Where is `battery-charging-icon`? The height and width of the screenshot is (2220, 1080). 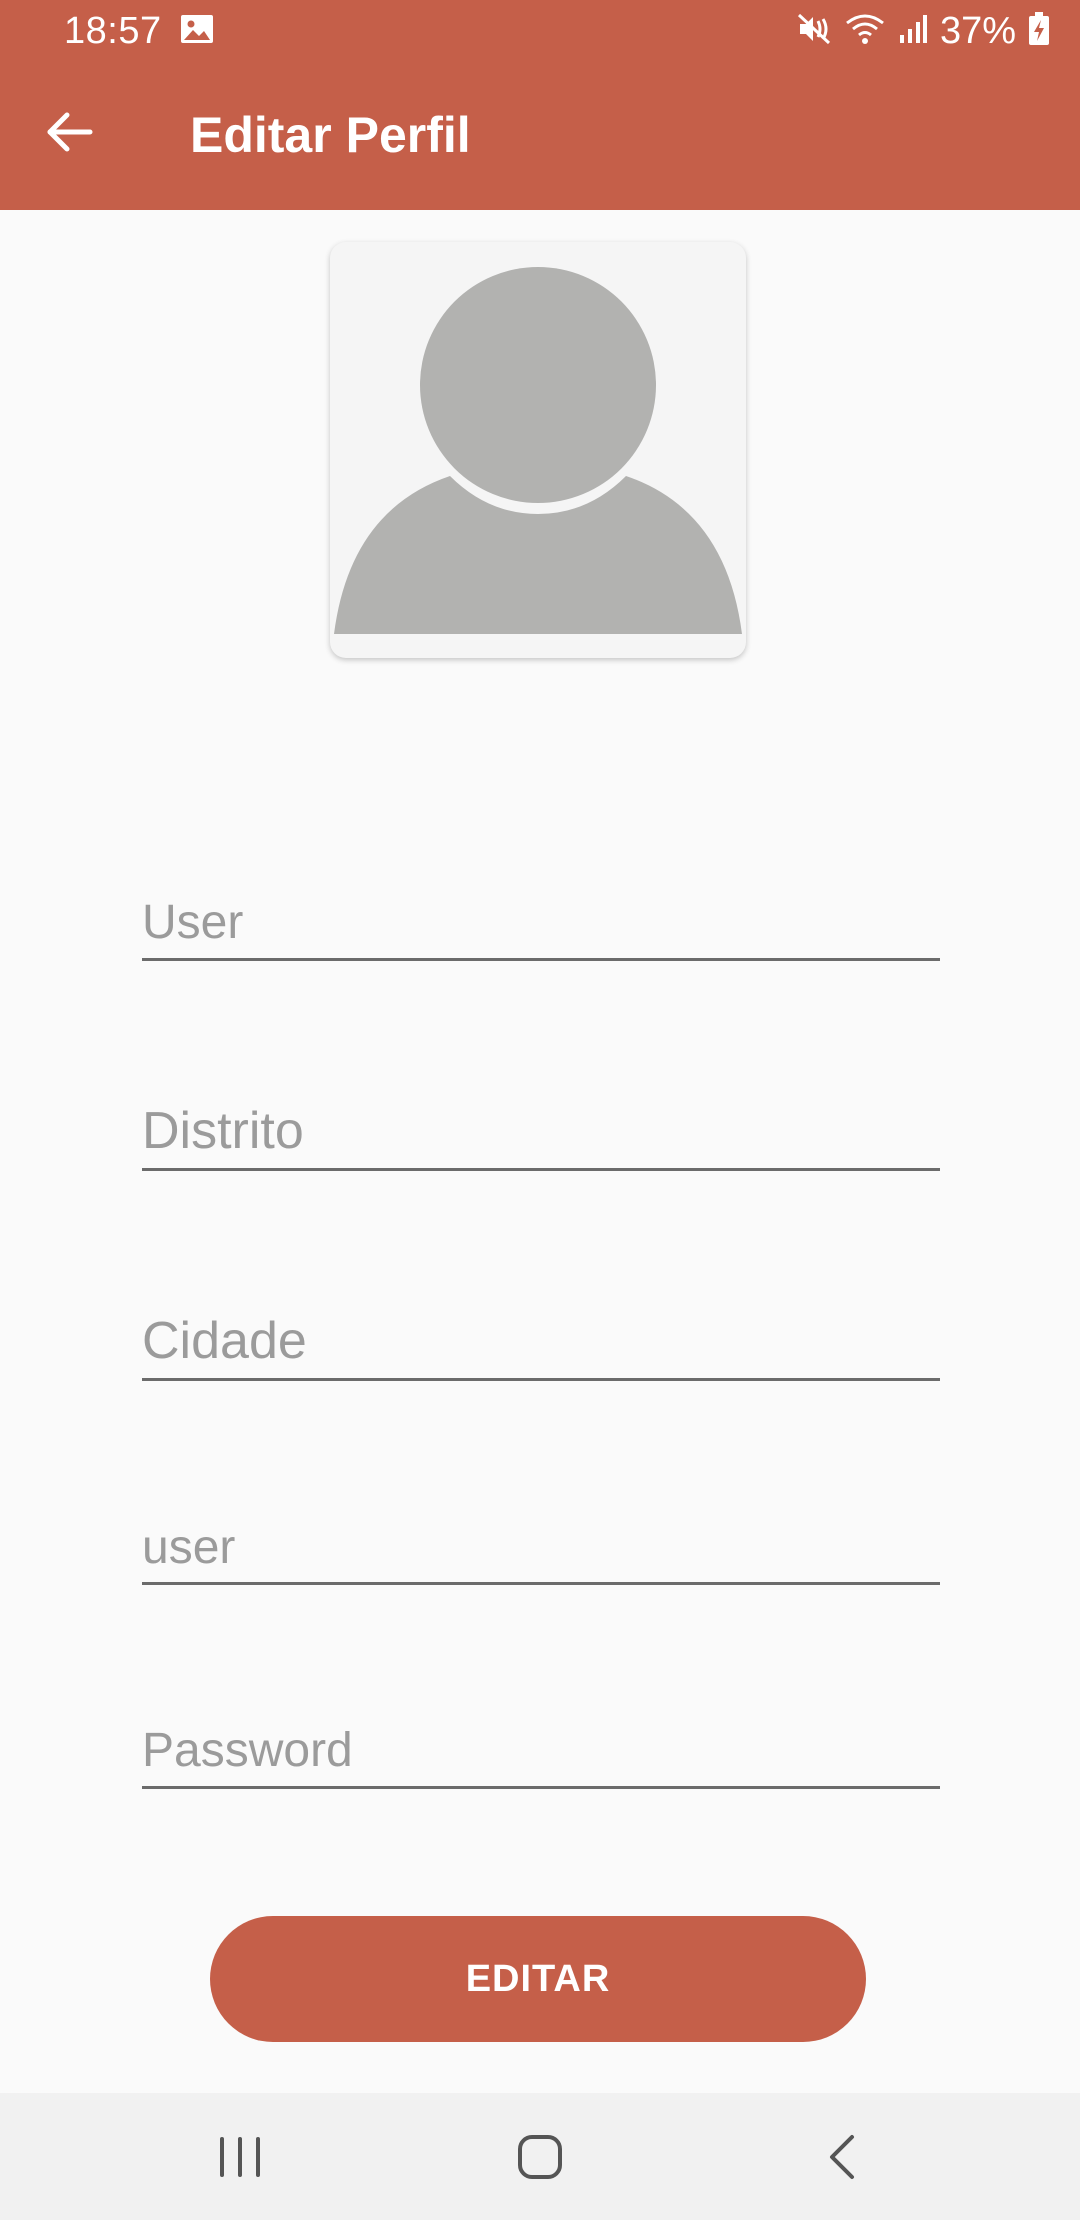
battery-charging-icon is located at coordinates (1039, 31).